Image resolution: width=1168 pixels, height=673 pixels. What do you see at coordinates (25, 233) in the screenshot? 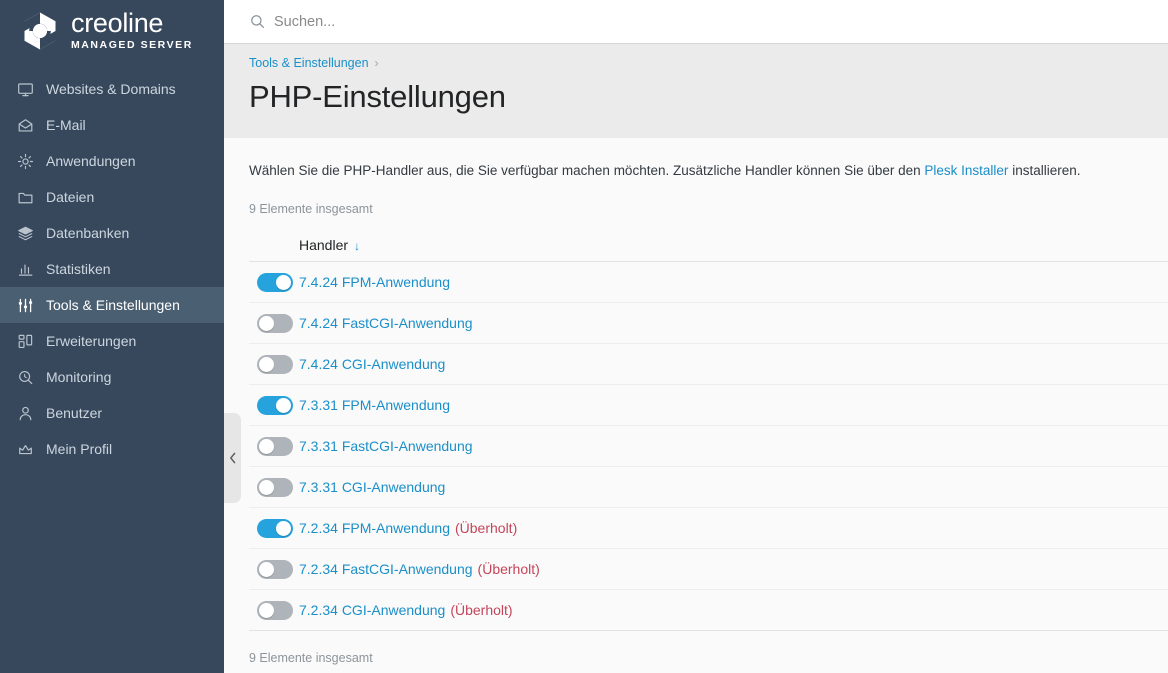
I see `database-stack-icon` at bounding box center [25, 233].